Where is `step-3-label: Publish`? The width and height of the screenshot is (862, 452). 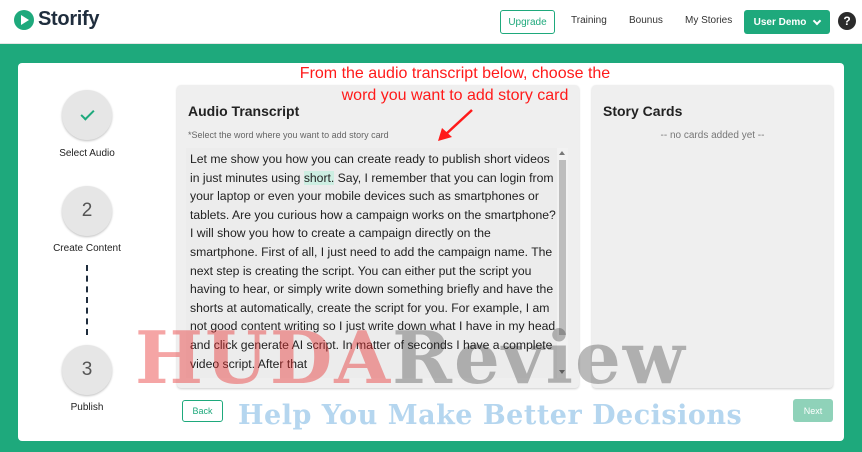
step-3-label: Publish is located at coordinates (87, 407).